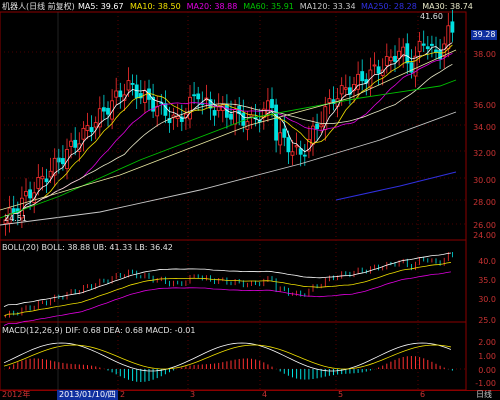  What do you see at coordinates (484, 54) in the screenshot?
I see `price-tick-label: 38.00` at bounding box center [484, 54].